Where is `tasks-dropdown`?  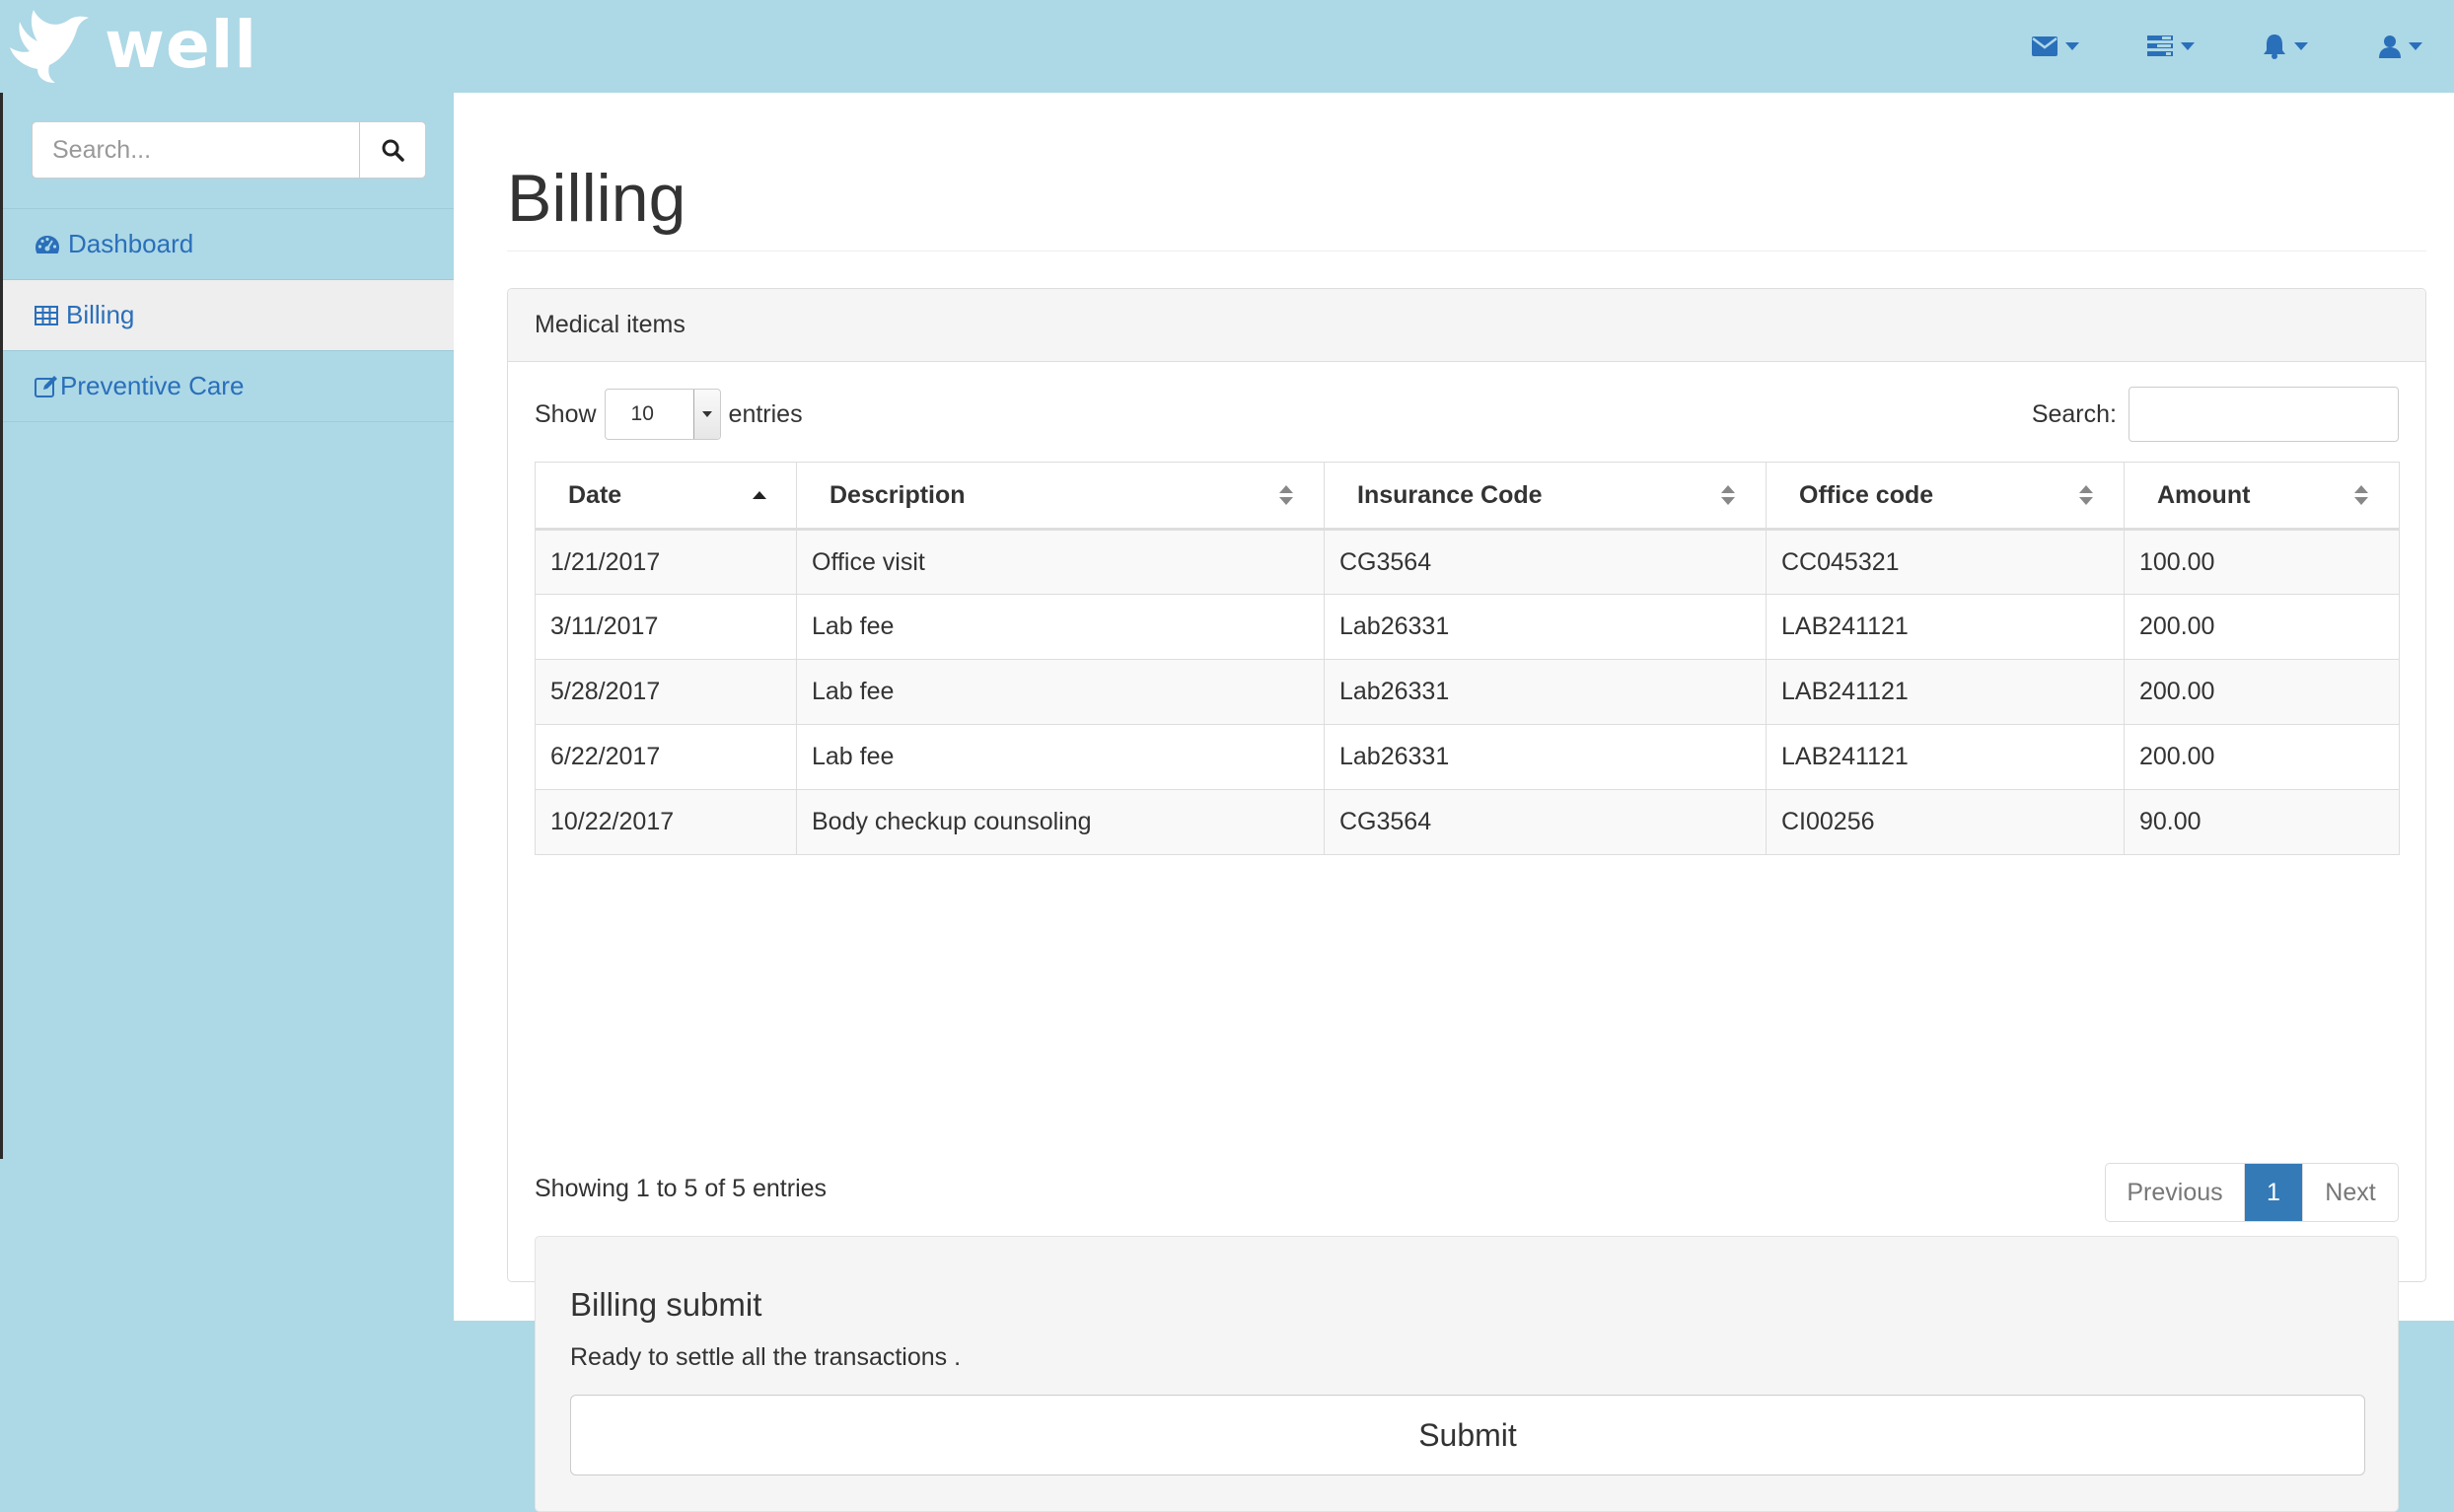
tasks-dropdown is located at coordinates (2171, 46).